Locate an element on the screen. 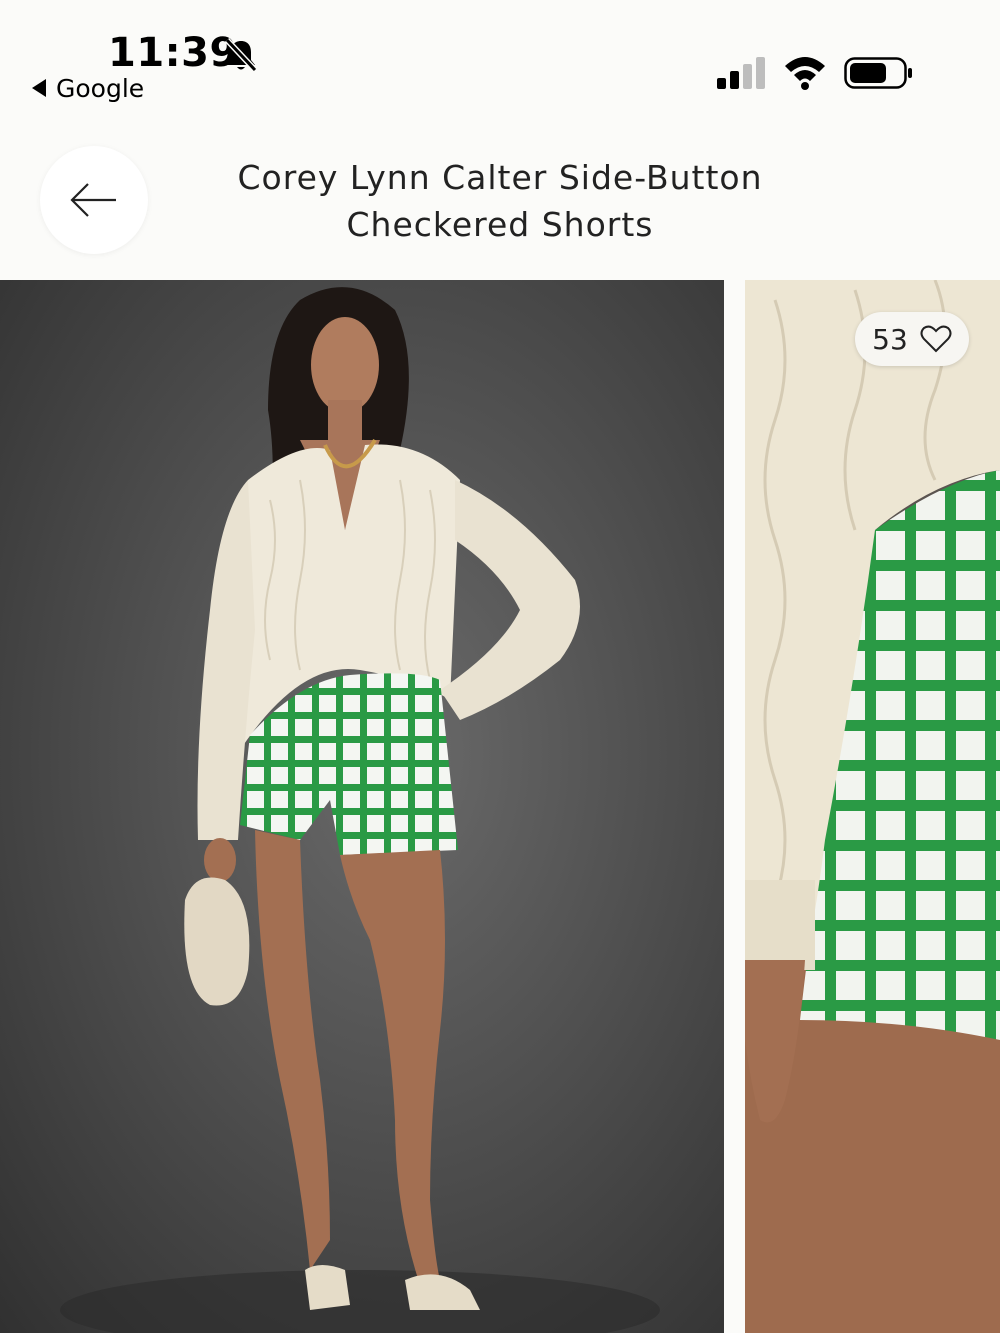  battery-icon is located at coordinates (878, 73).